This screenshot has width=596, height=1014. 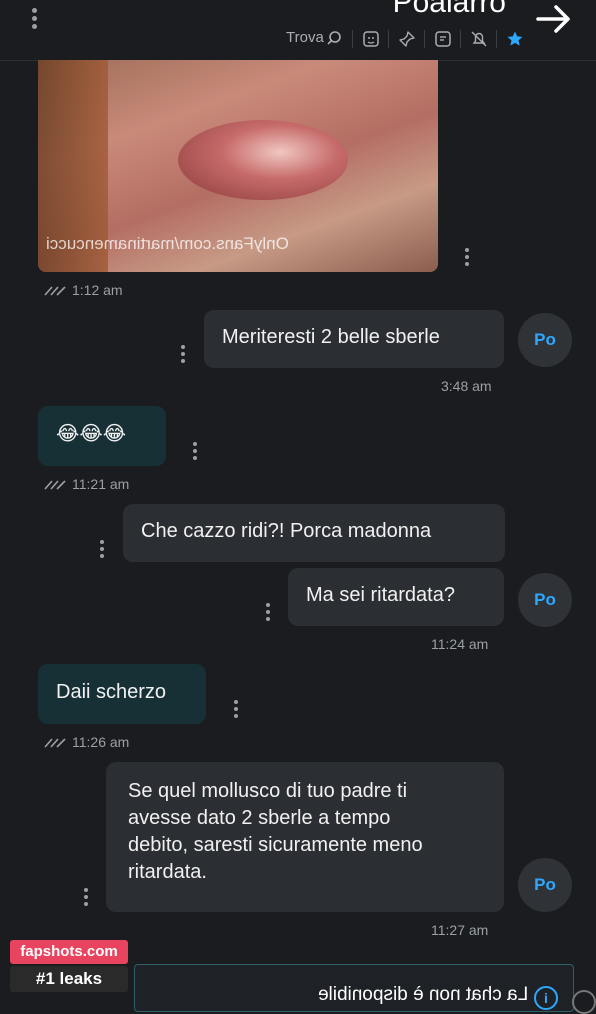 I want to click on pin-icon, so click(x=407, y=39).